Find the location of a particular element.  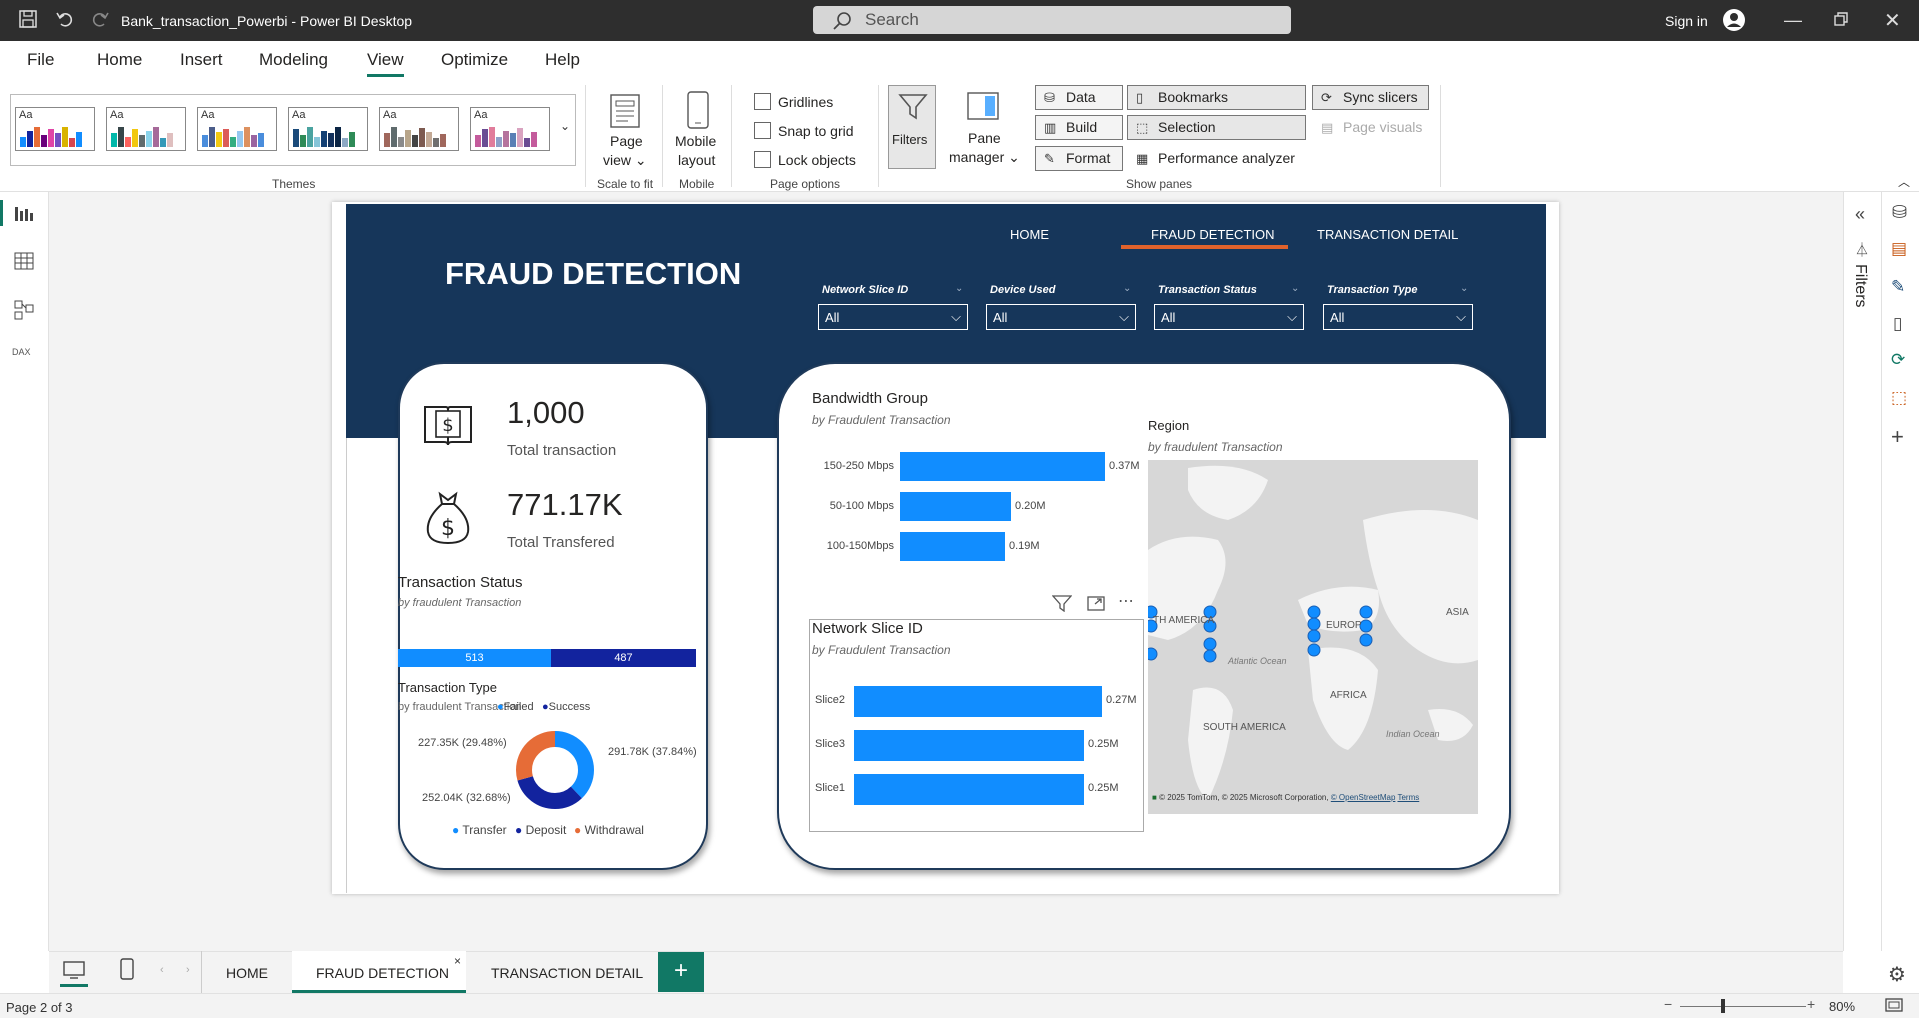

save-icon is located at coordinates (28, 21).